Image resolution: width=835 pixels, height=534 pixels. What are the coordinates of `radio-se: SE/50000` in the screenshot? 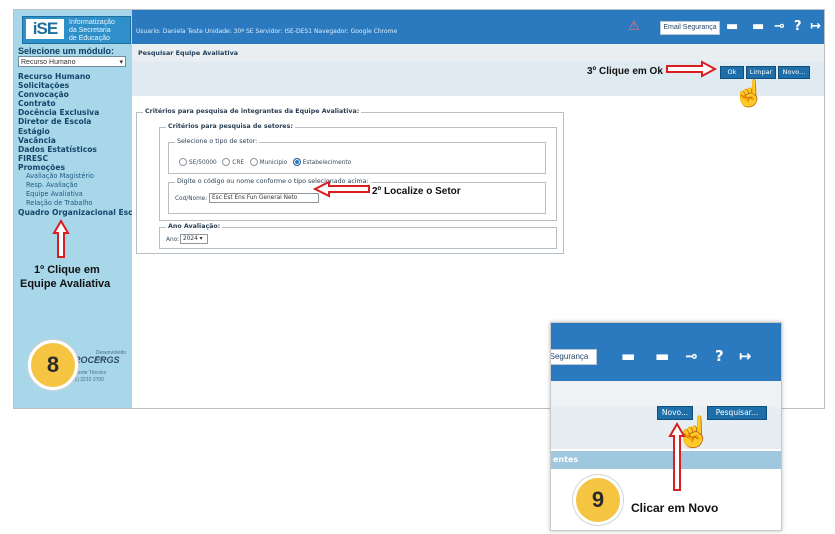 It's located at (198, 162).